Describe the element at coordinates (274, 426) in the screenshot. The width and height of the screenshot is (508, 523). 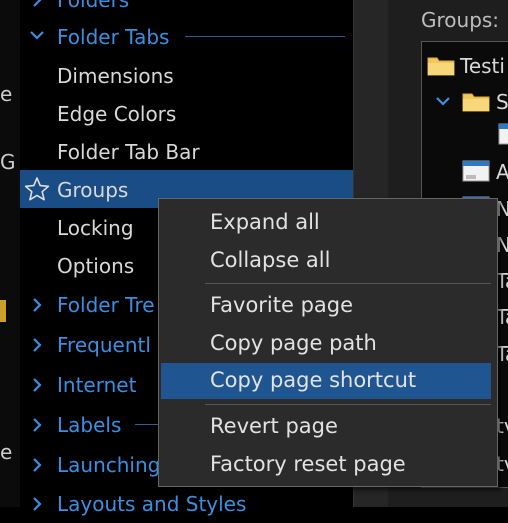
I see `menu-item-label: Revert page` at that location.